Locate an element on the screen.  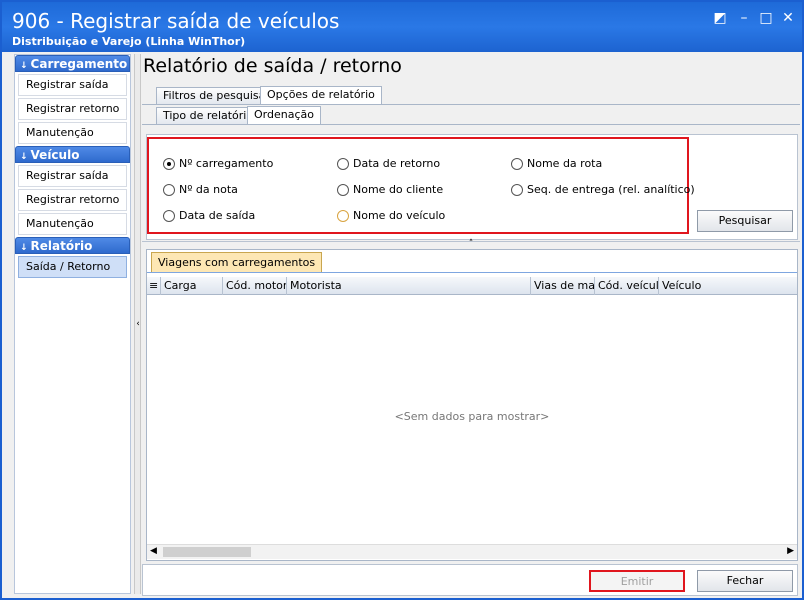
sidebar-item-veiculo-registrar-saida: Registrar saída is located at coordinates (72, 176).